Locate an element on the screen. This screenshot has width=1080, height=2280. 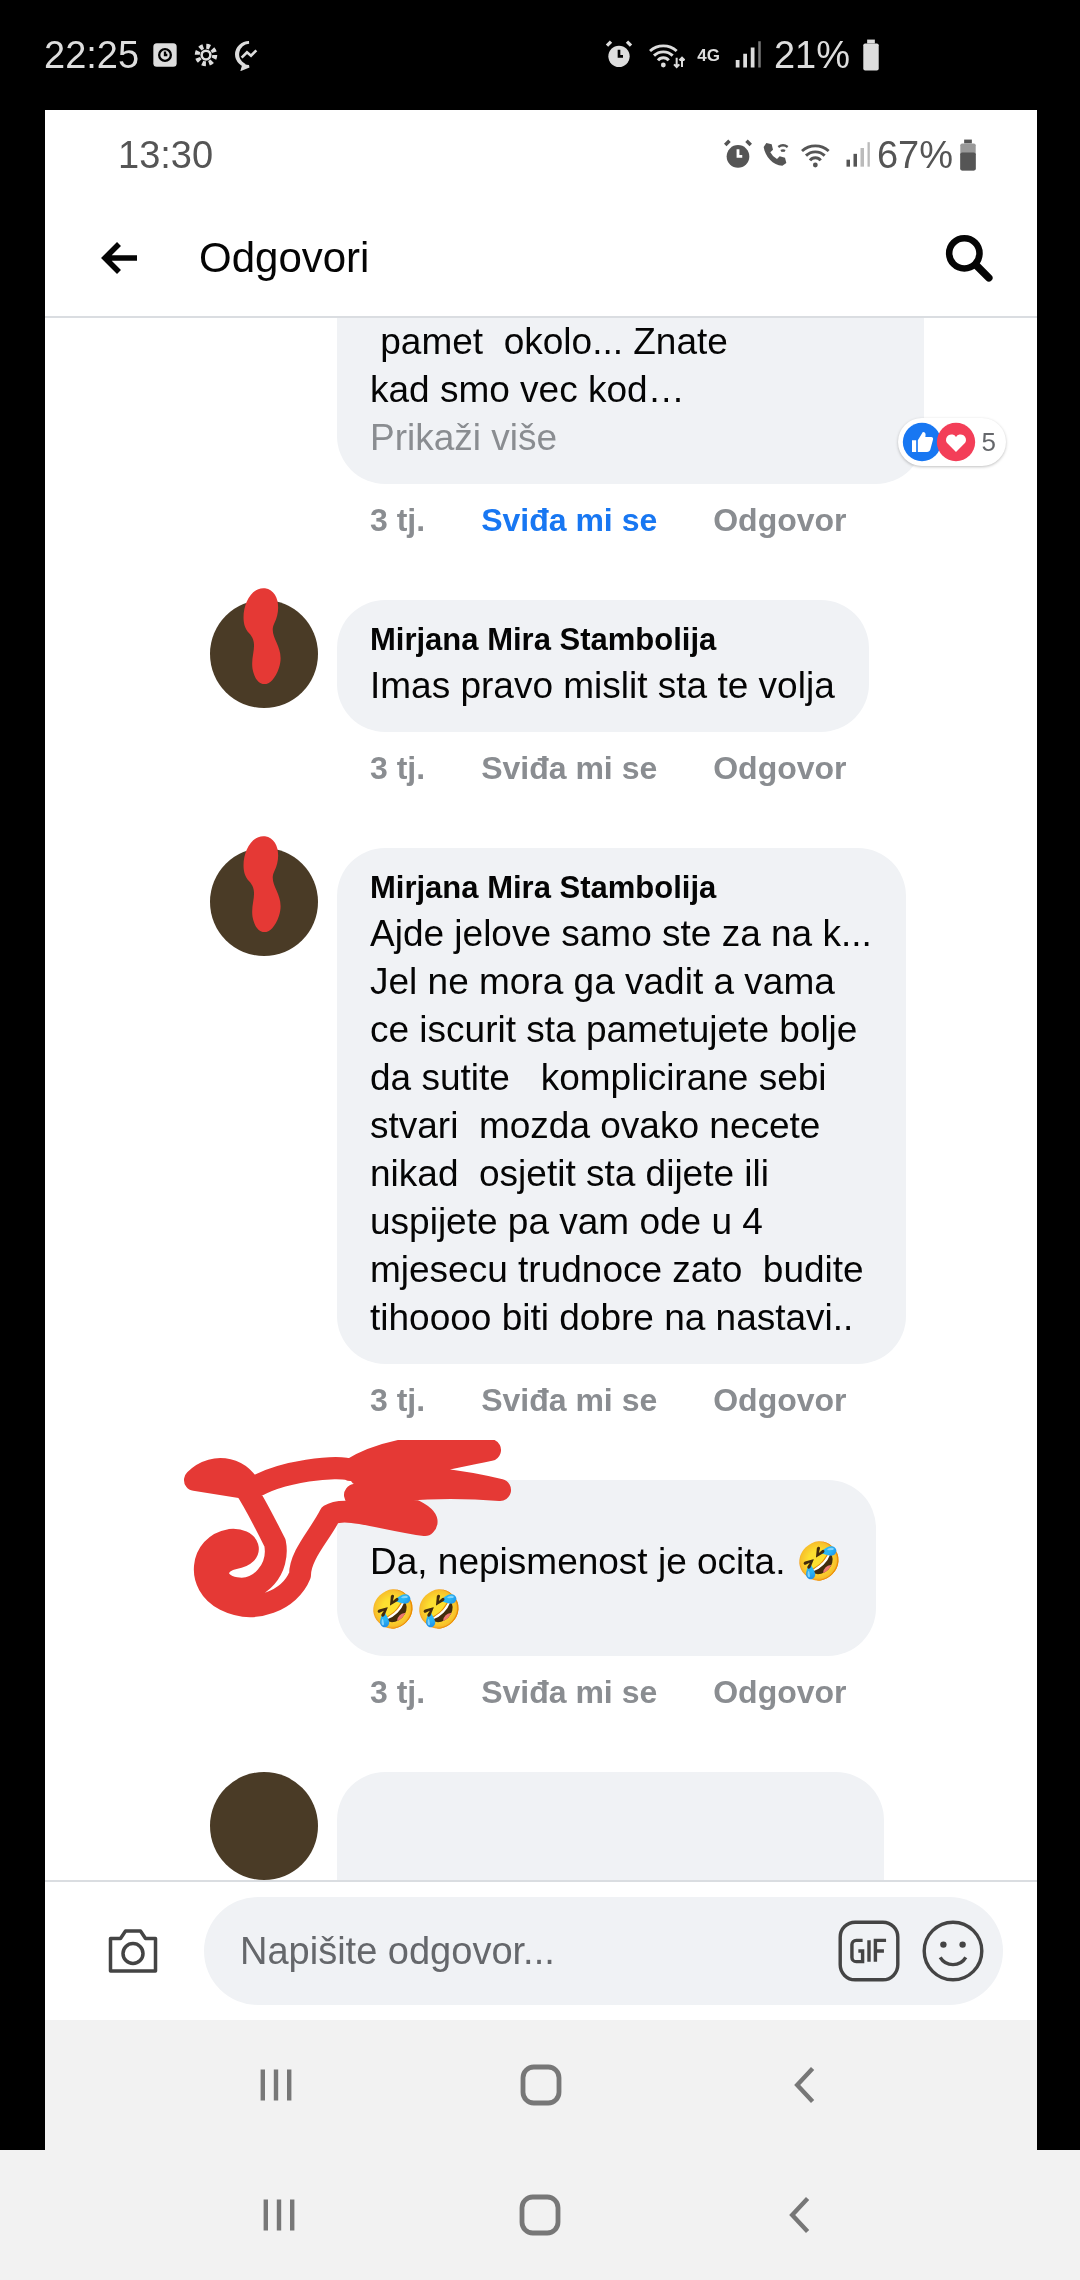
comment-text: Da, nepismenost je ocita. 🤣 🤣🤣 is located at coordinates (606, 1586).